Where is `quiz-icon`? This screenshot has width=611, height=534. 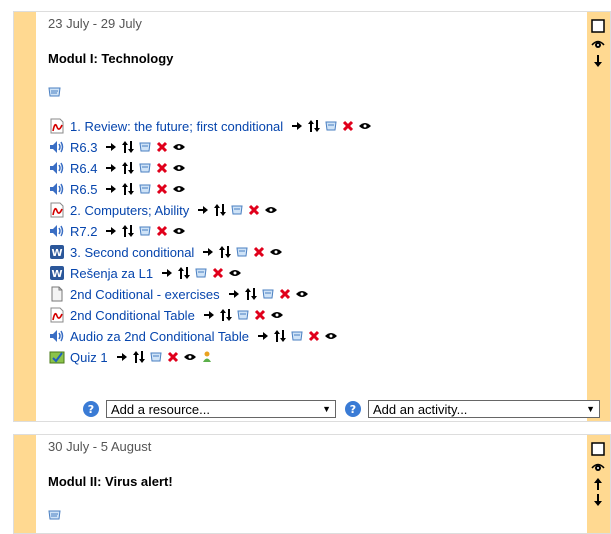
quiz-icon is located at coordinates (57, 357).